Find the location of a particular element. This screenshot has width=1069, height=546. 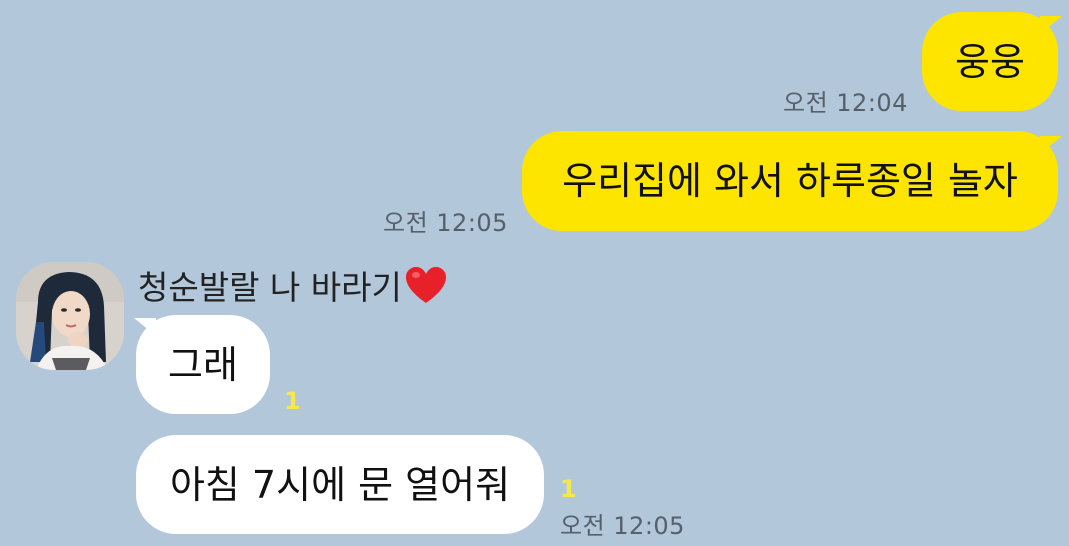

message-bubble-theirs: 아침 7시에 문 열어줘 is located at coordinates (340, 484).